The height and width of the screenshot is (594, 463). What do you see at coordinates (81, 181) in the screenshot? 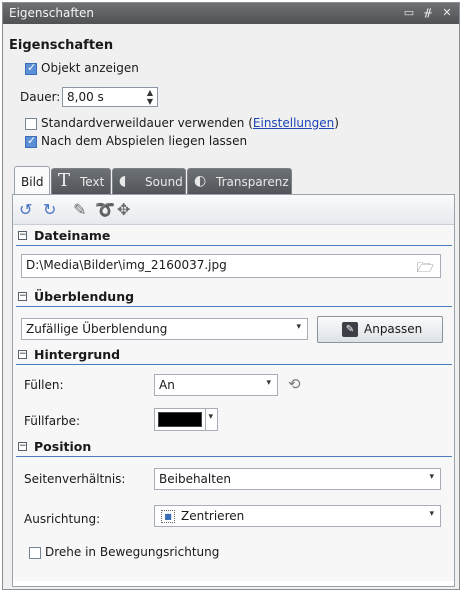
I see `tab-text: T Text` at bounding box center [81, 181].